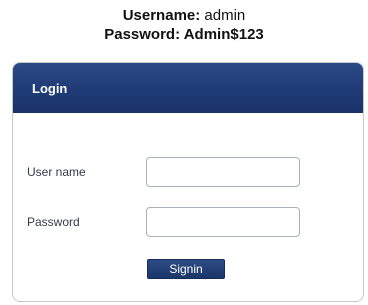 This screenshot has width=368, height=305. I want to click on password-label: Password, so click(53, 222).